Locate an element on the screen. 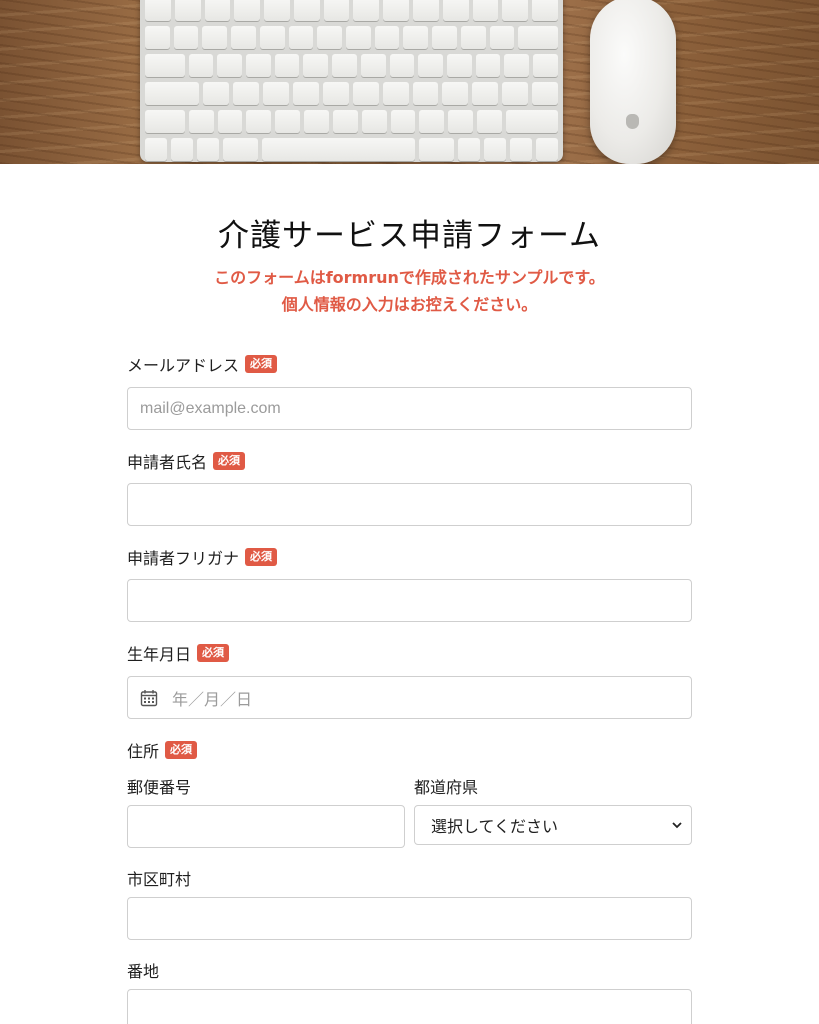 Image resolution: width=819 pixels, height=1024 pixels. city-label: 市区町村 is located at coordinates (159, 879).